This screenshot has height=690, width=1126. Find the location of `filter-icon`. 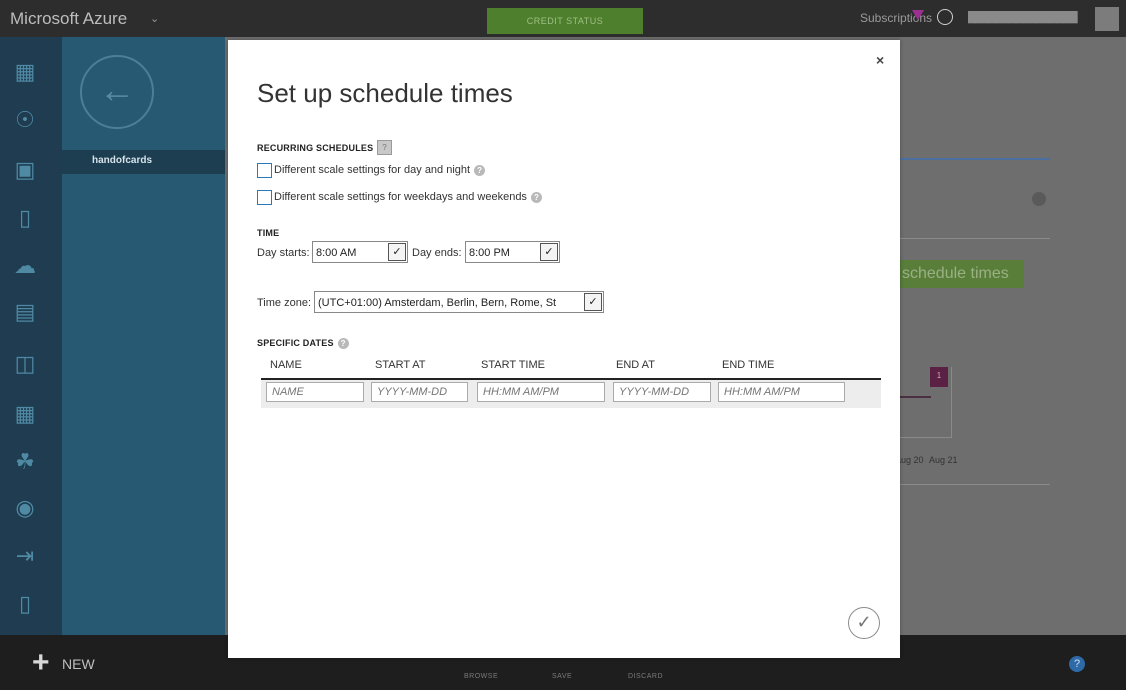

filter-icon is located at coordinates (918, 15).